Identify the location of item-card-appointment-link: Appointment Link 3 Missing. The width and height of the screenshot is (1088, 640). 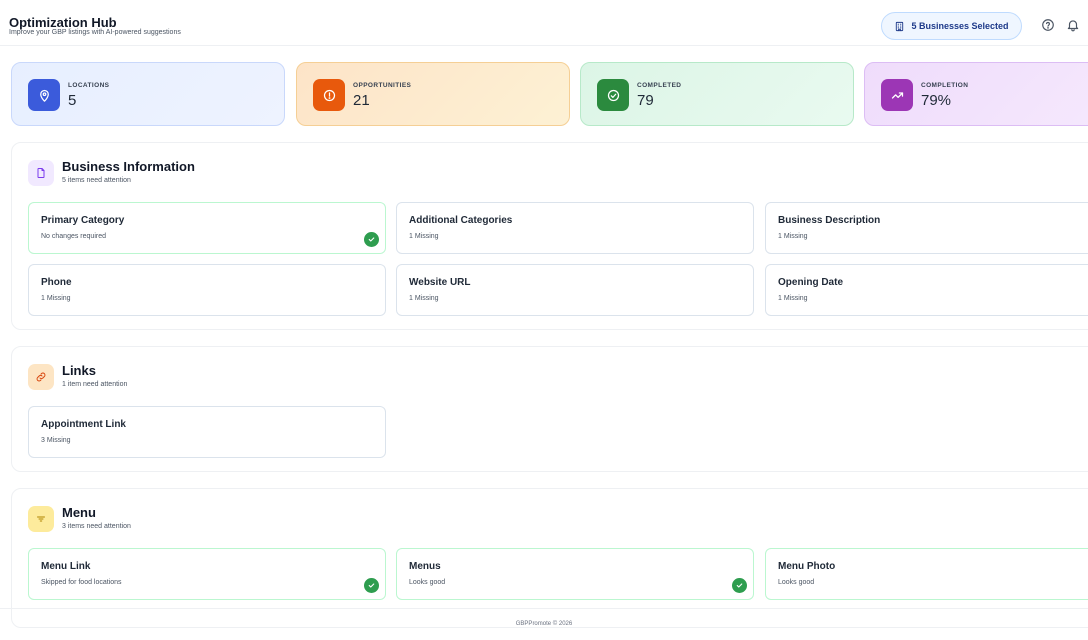
(207, 432).